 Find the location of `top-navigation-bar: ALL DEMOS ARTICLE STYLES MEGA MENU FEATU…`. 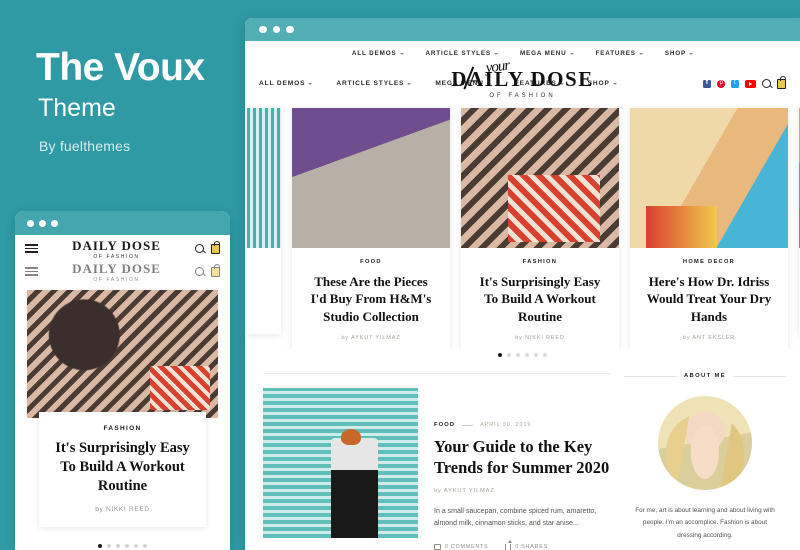

top-navigation-bar: ALL DEMOS ARTICLE STYLES MEGA MENU FEATU… is located at coordinates (522, 52).